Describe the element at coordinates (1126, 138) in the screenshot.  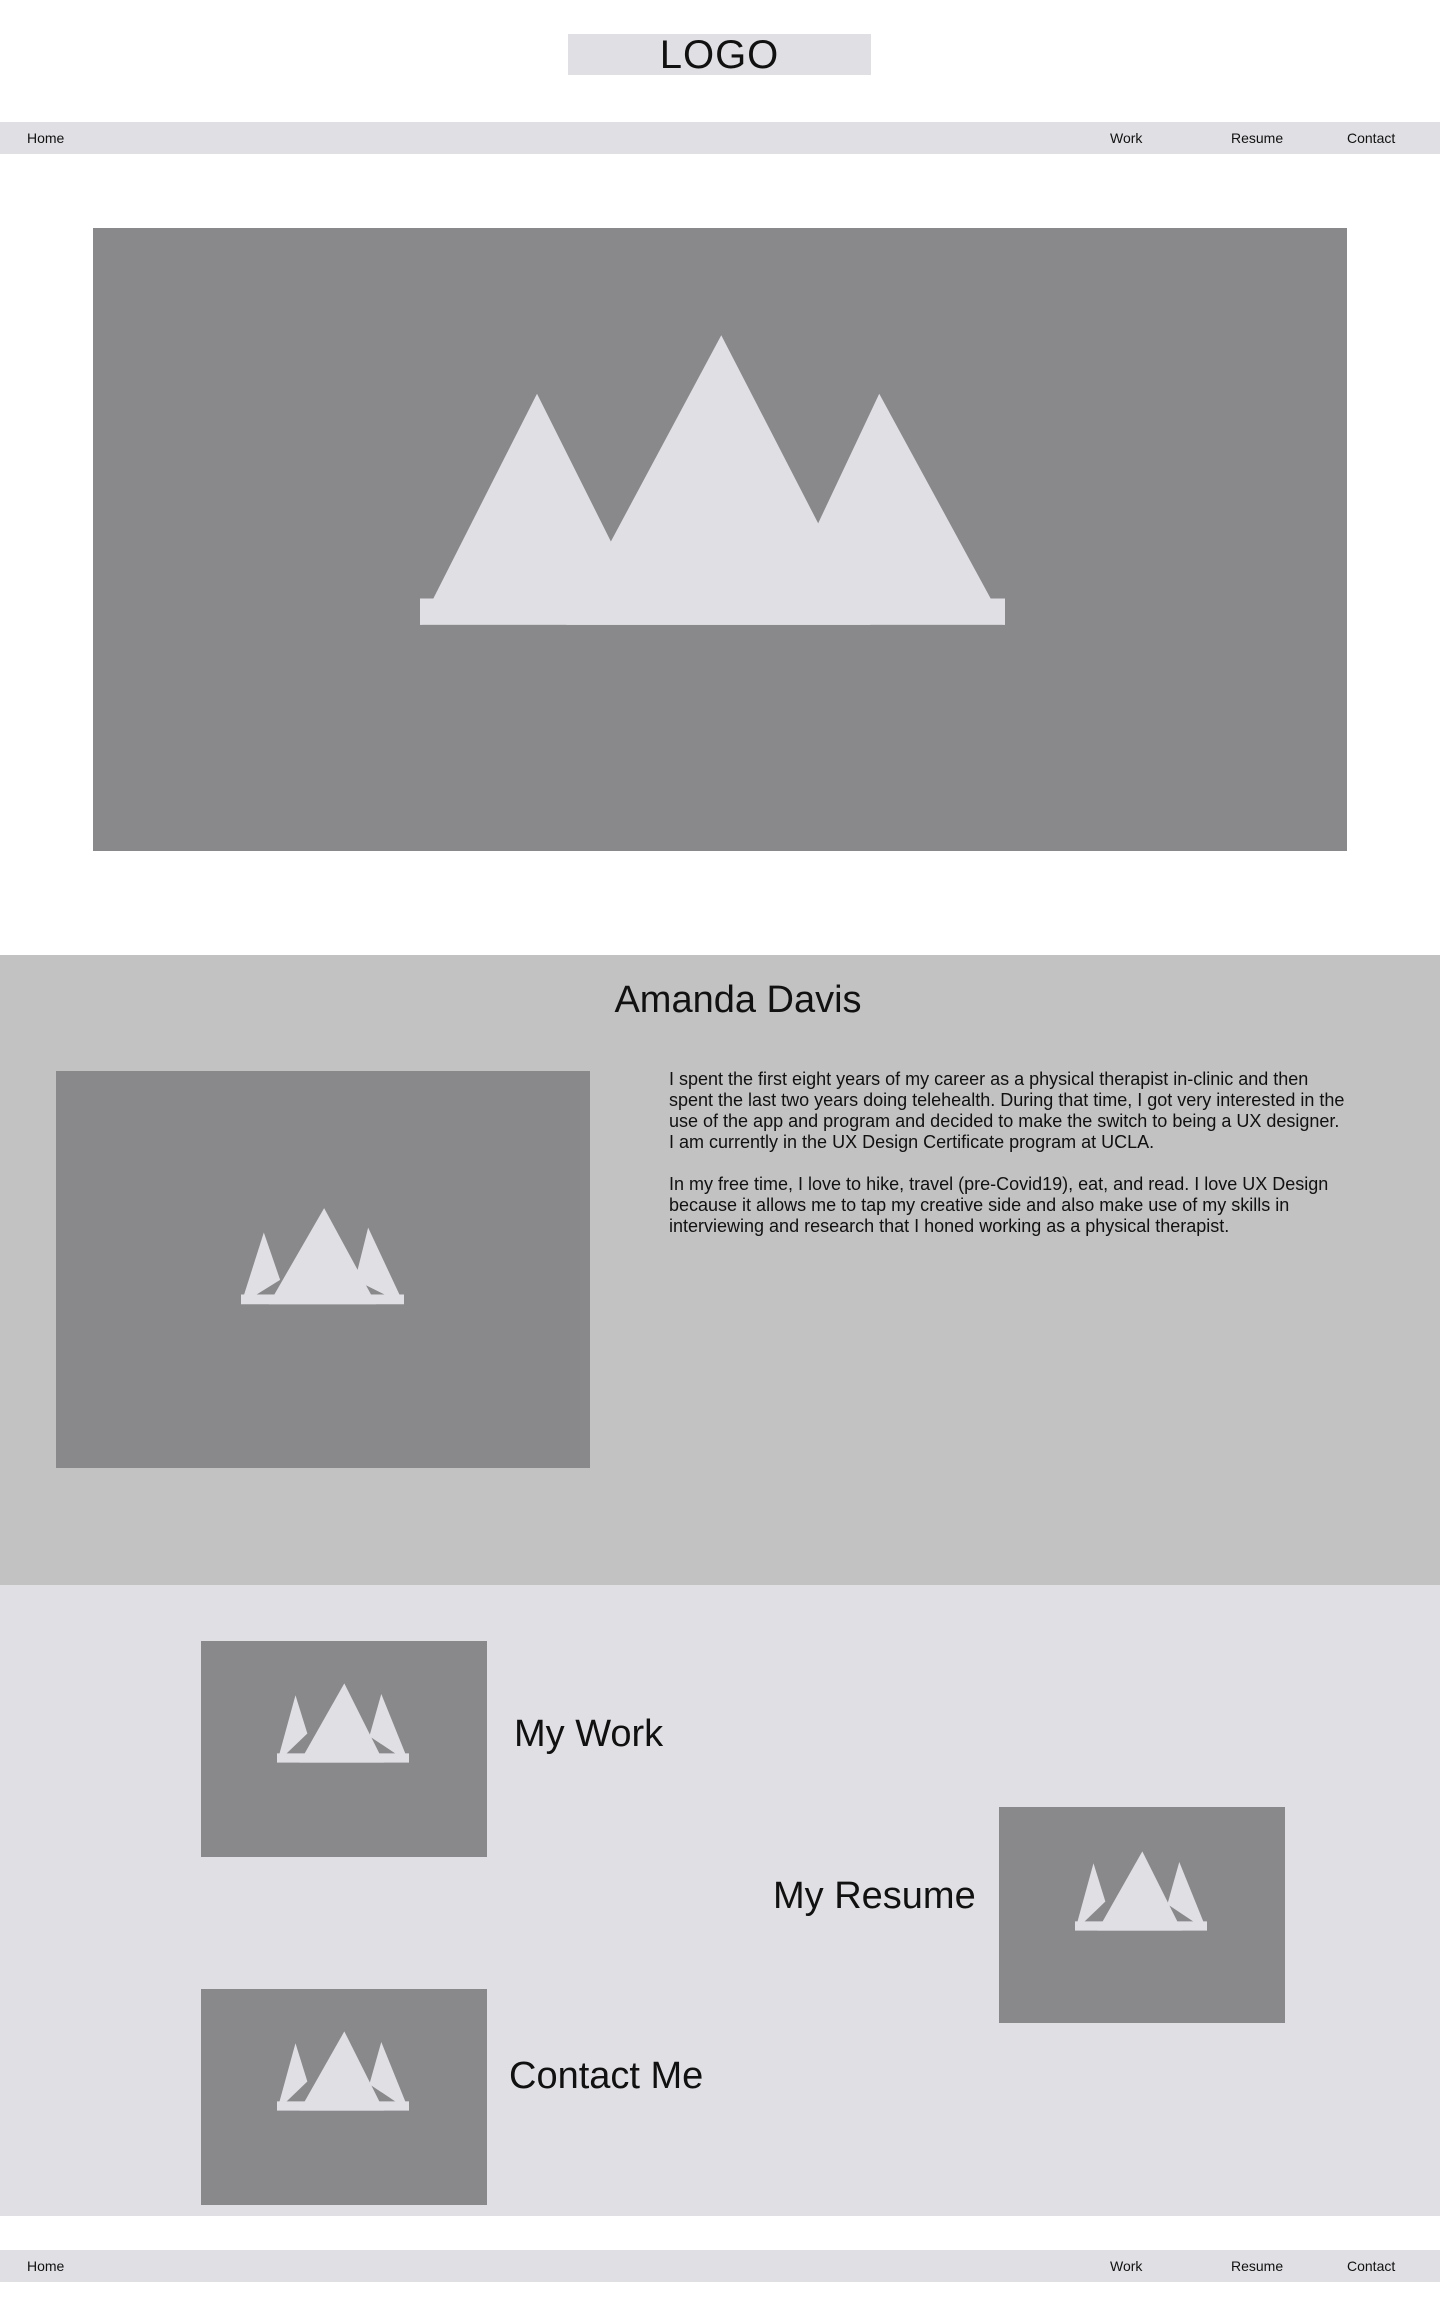
I see `nav-work-link: Work` at that location.